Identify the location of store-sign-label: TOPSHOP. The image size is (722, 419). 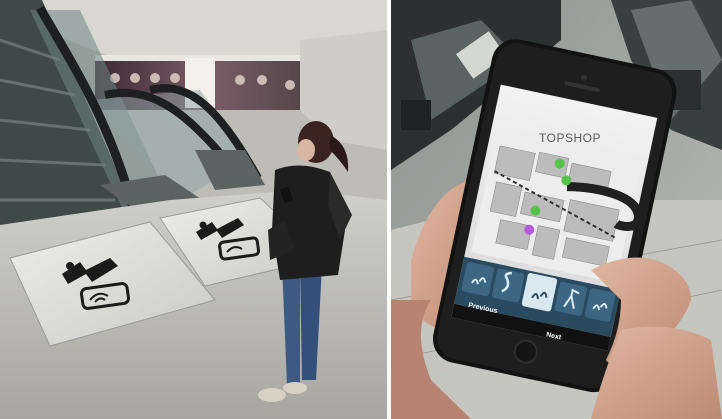
(570, 138).